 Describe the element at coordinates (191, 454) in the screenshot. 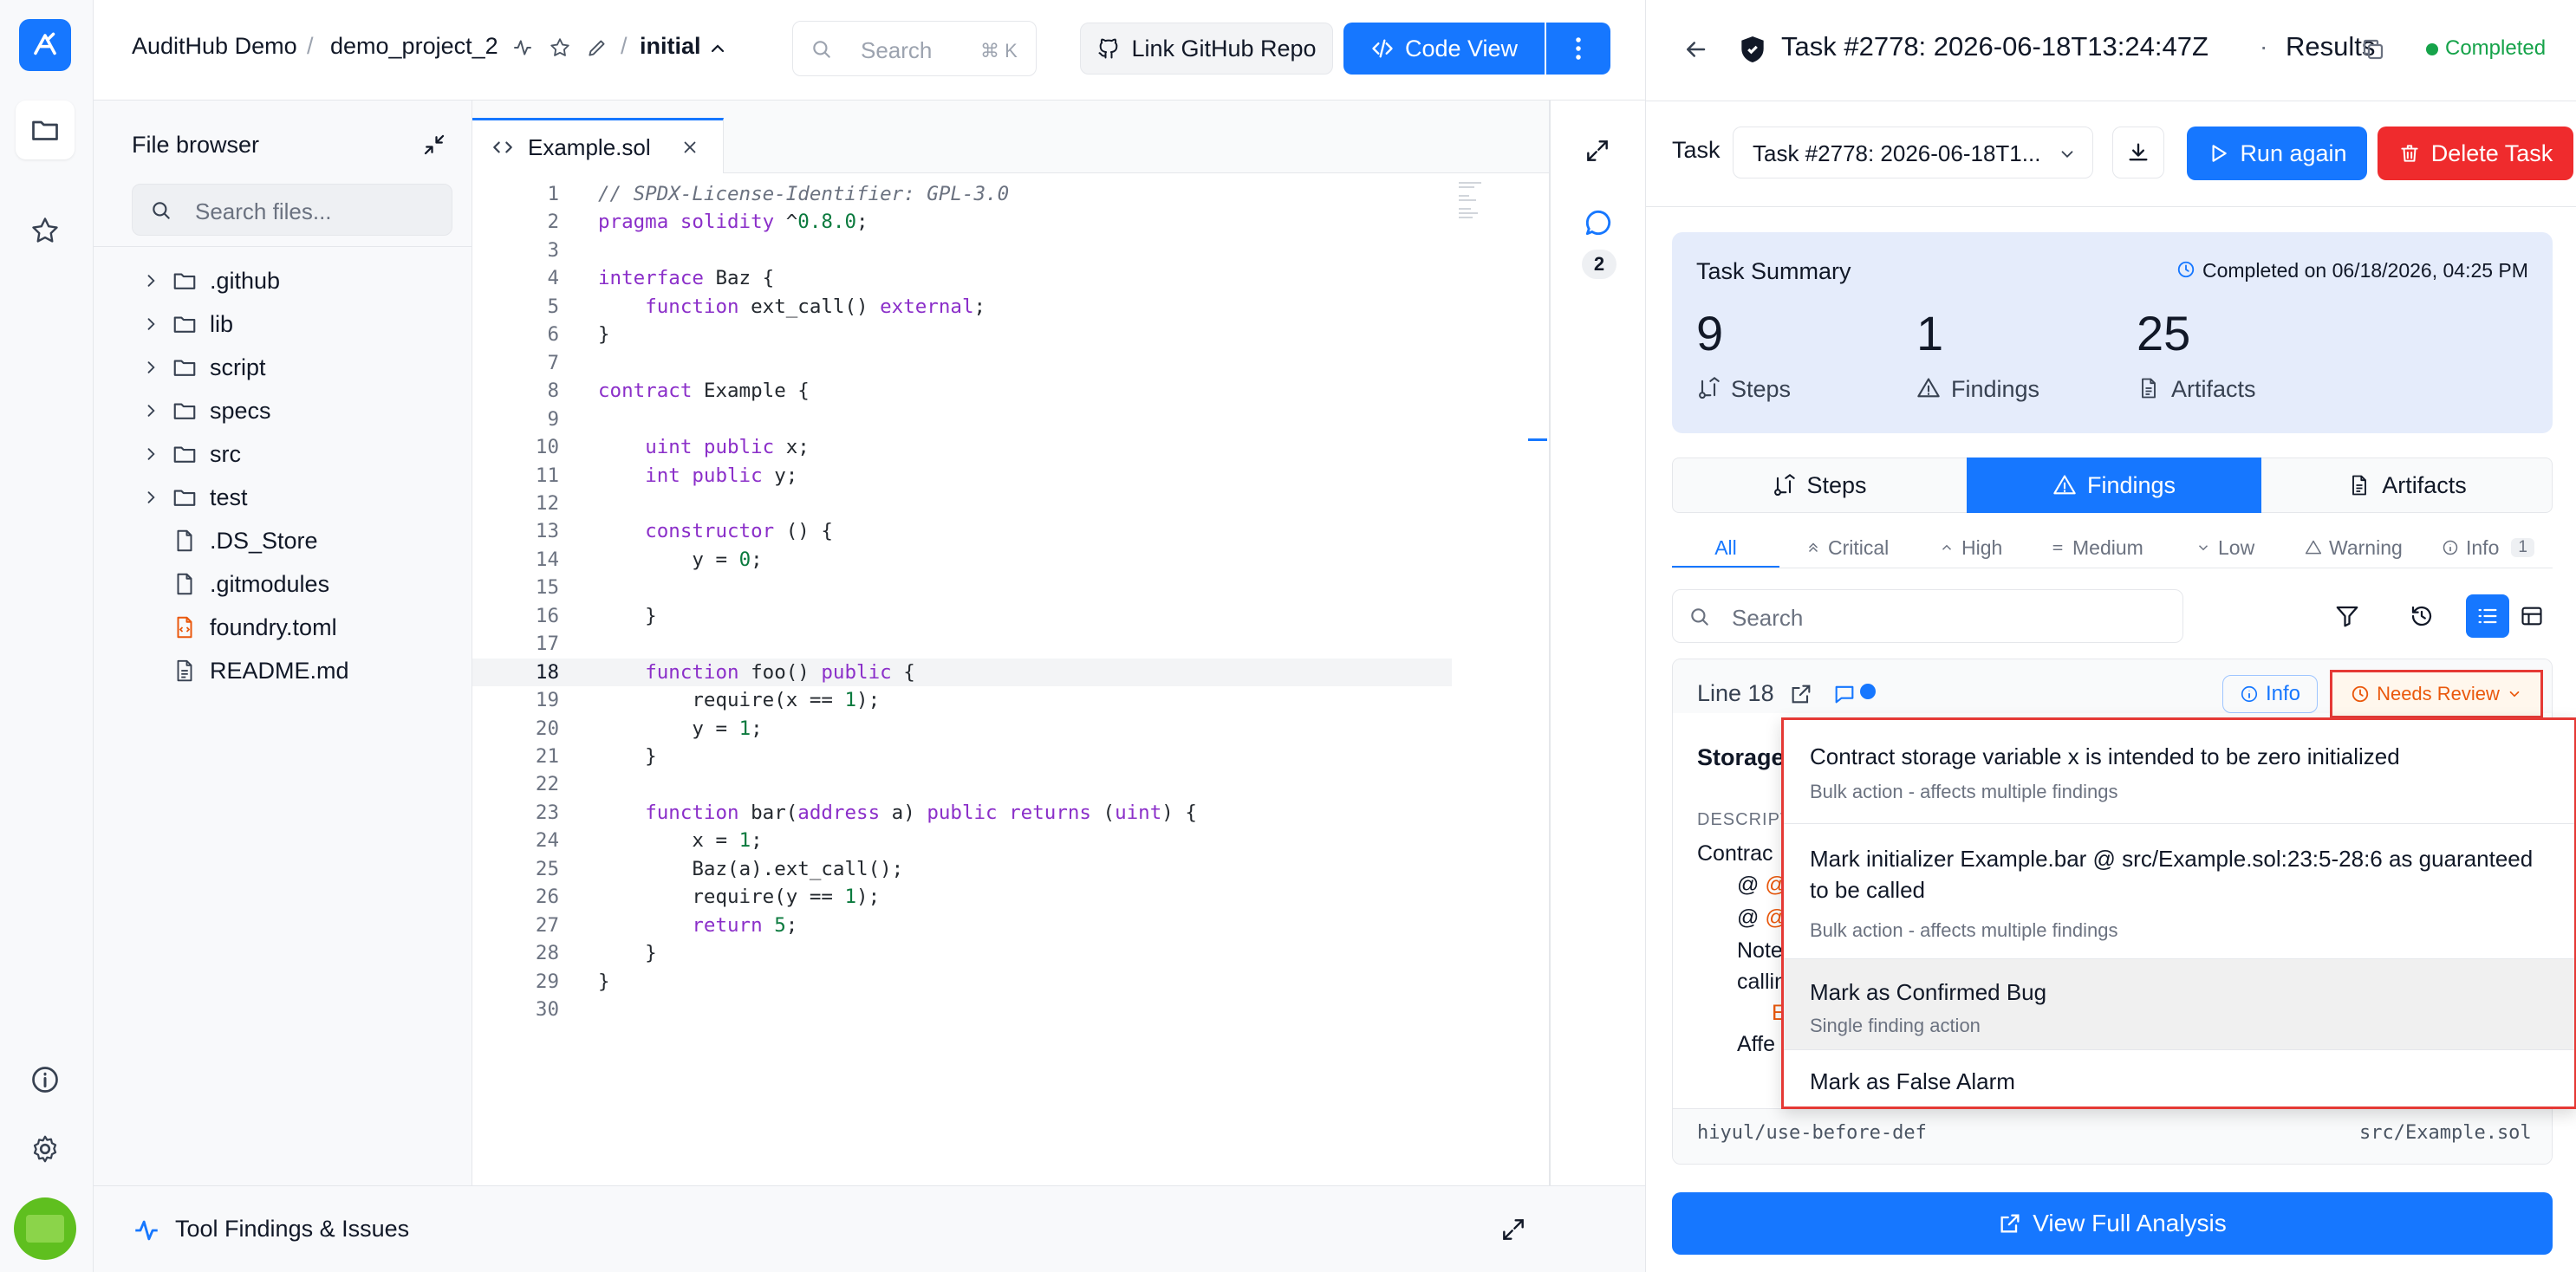

I see `folder-item: src` at that location.